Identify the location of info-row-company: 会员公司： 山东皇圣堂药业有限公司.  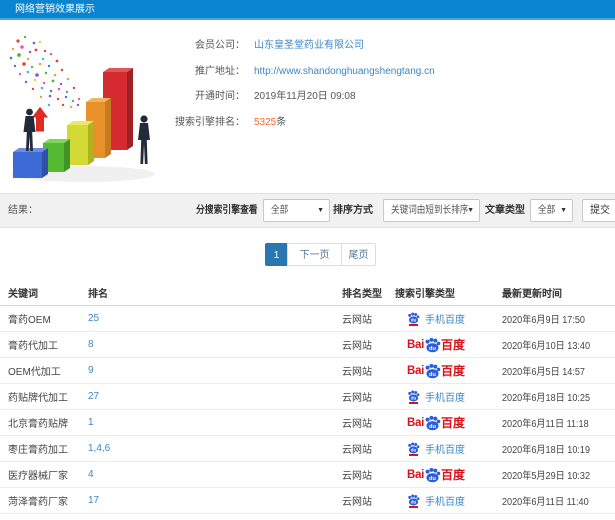
(307, 46).